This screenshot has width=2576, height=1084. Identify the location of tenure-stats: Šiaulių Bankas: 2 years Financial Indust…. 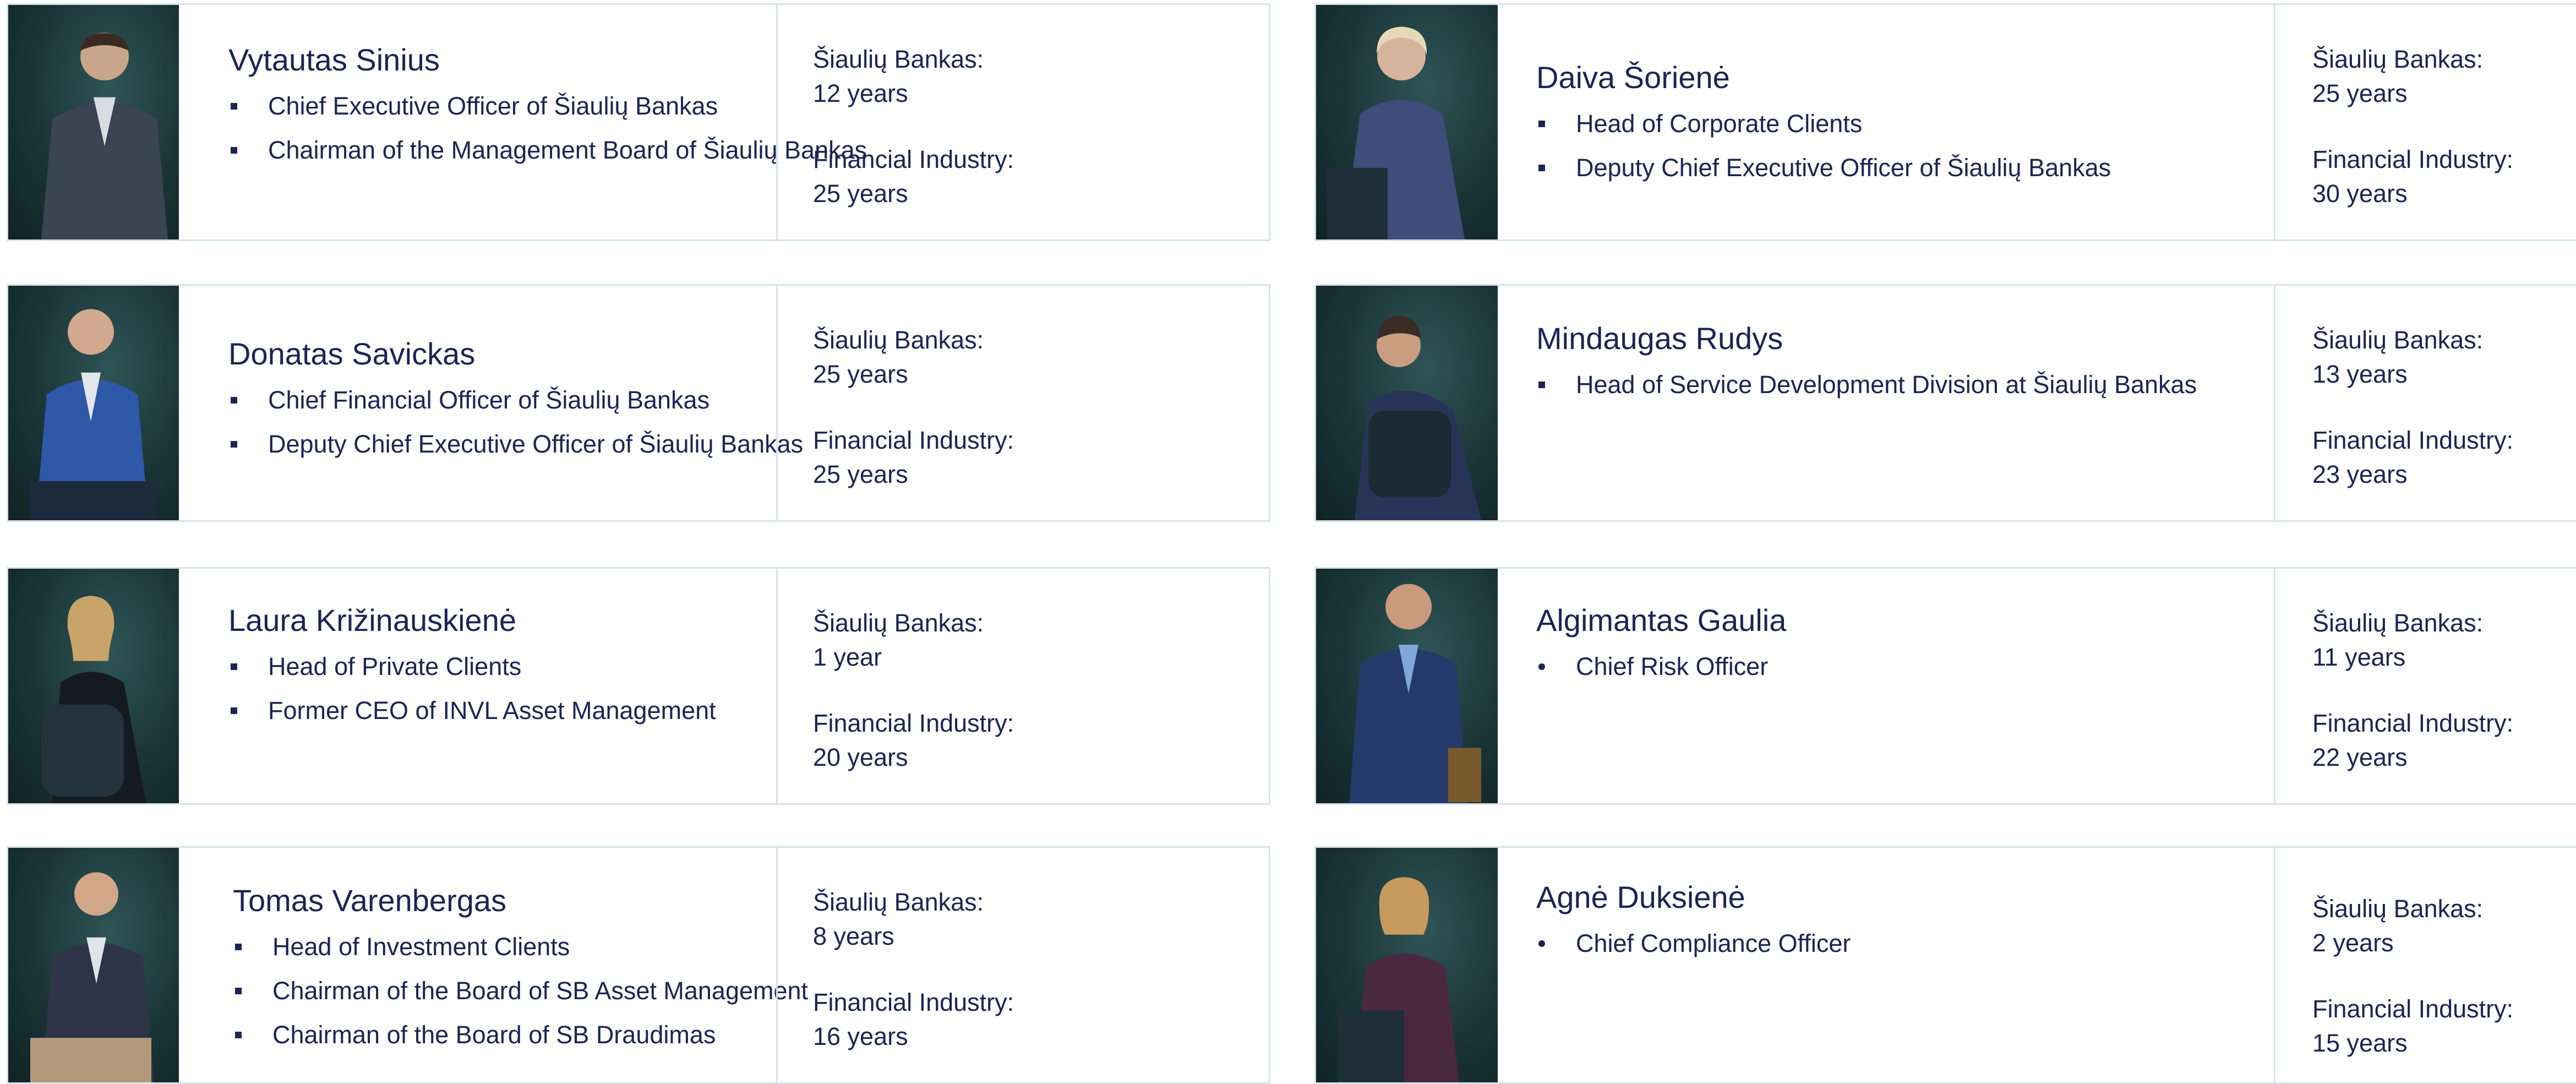
(2413, 976).